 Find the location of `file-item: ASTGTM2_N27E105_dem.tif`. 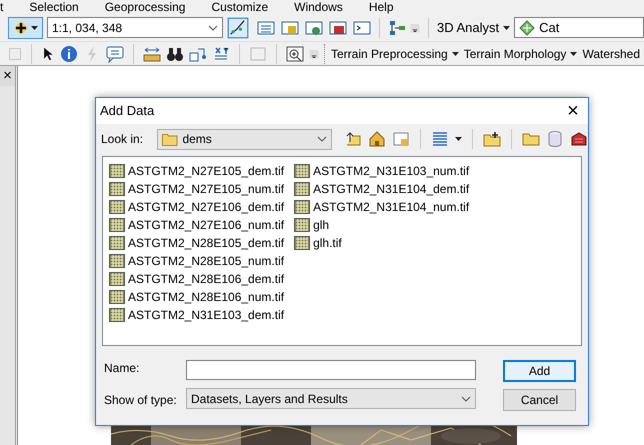

file-item: ASTGTM2_N27E105_dem.tif is located at coordinates (196, 171).